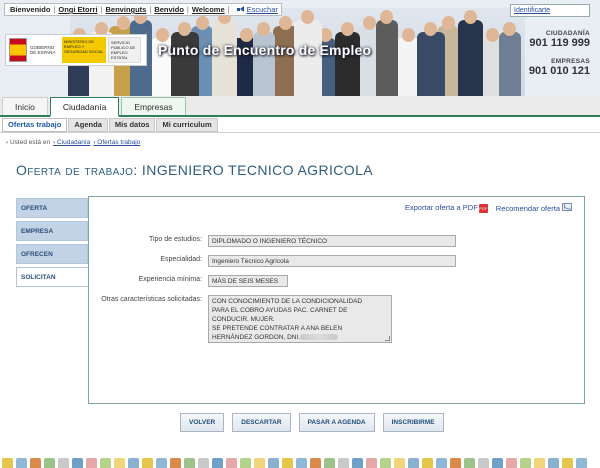  Describe the element at coordinates (570, 61) in the screenshot. I see `phone-label: EMPRESAS` at that location.